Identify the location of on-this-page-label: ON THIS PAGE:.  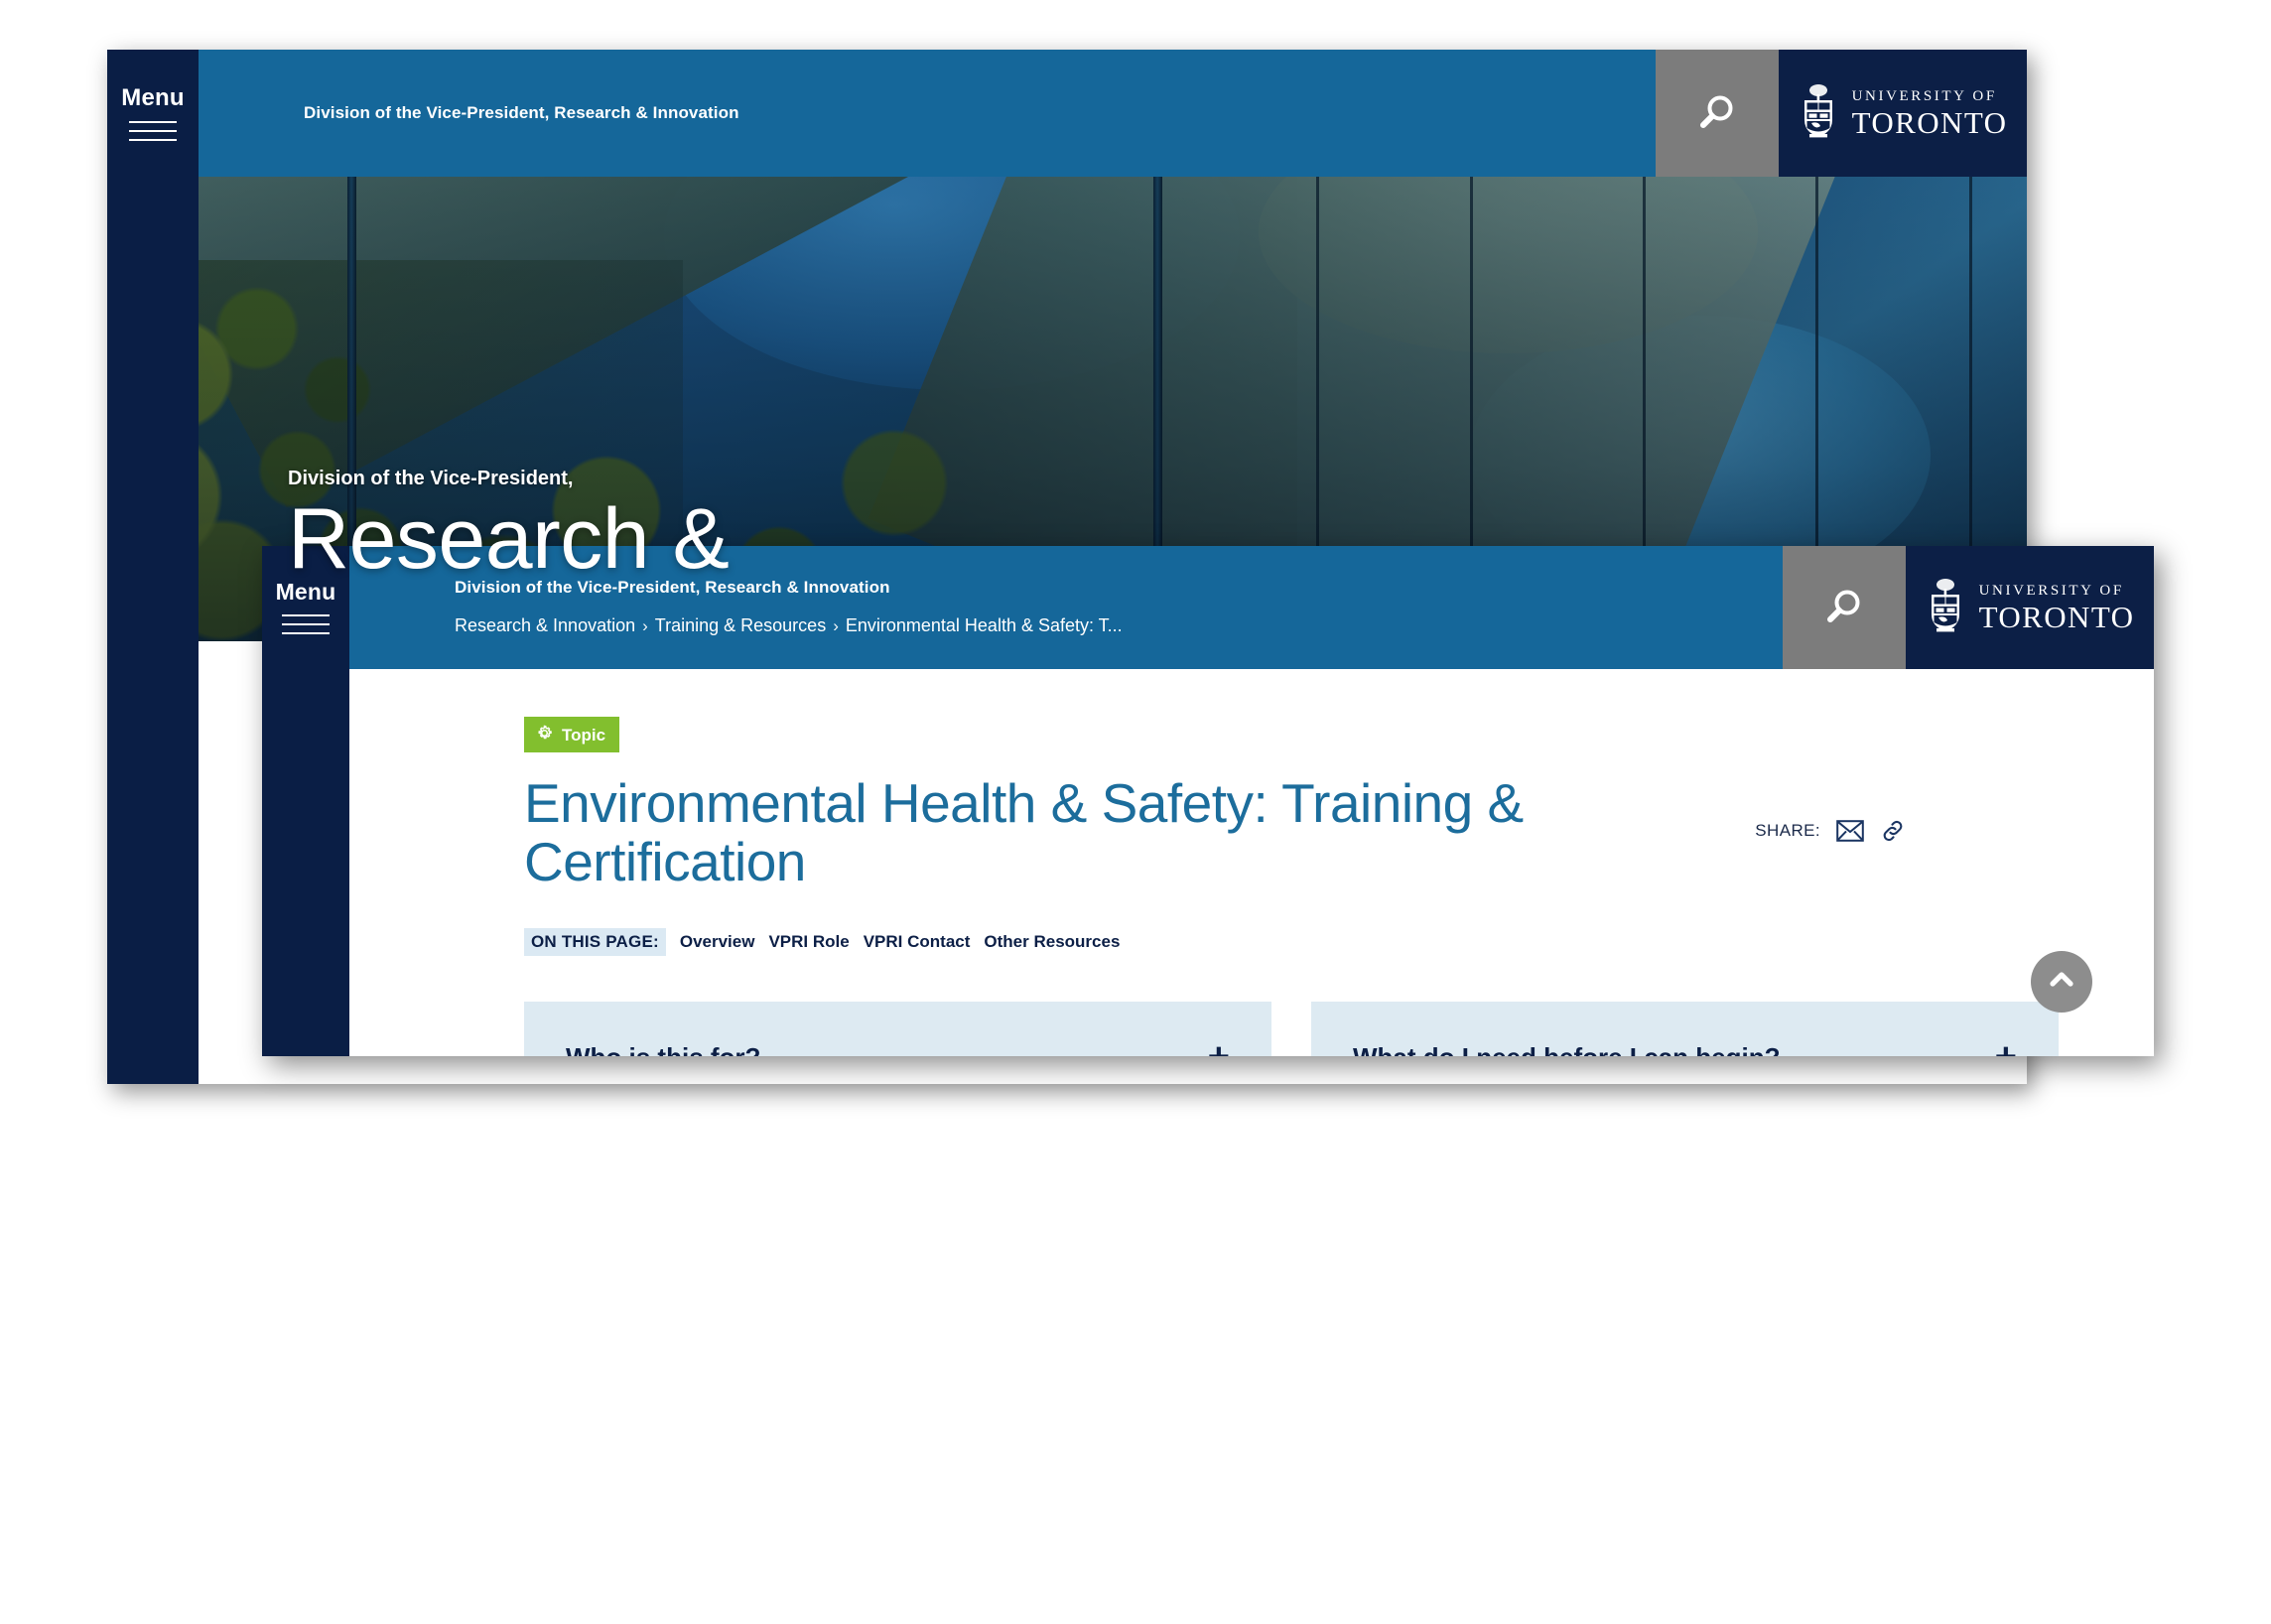
(595, 941).